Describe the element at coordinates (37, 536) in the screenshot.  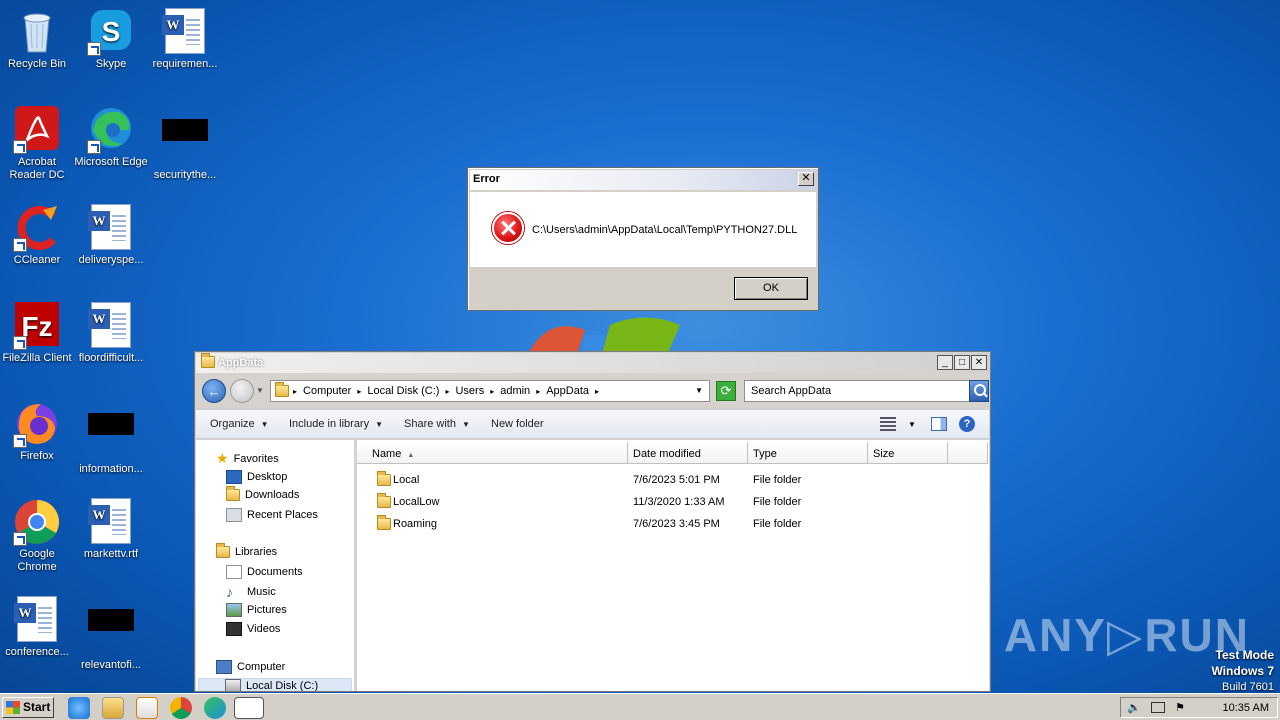
I see `desktop-icon-google-chrome: Google Chrome` at that location.